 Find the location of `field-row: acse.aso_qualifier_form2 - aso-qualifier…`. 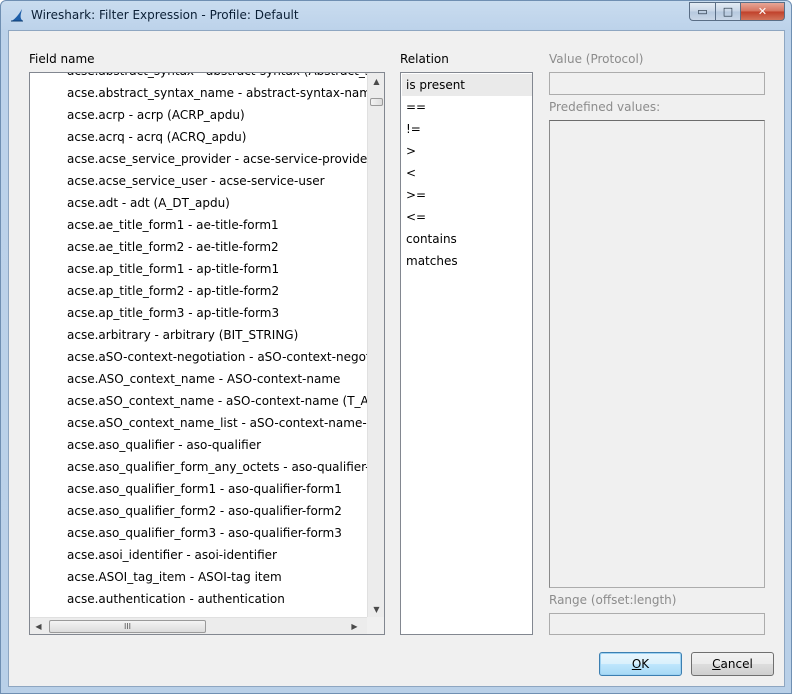

field-row: acse.aso_qualifier_form2 - aso-qualifier… is located at coordinates (204, 511).